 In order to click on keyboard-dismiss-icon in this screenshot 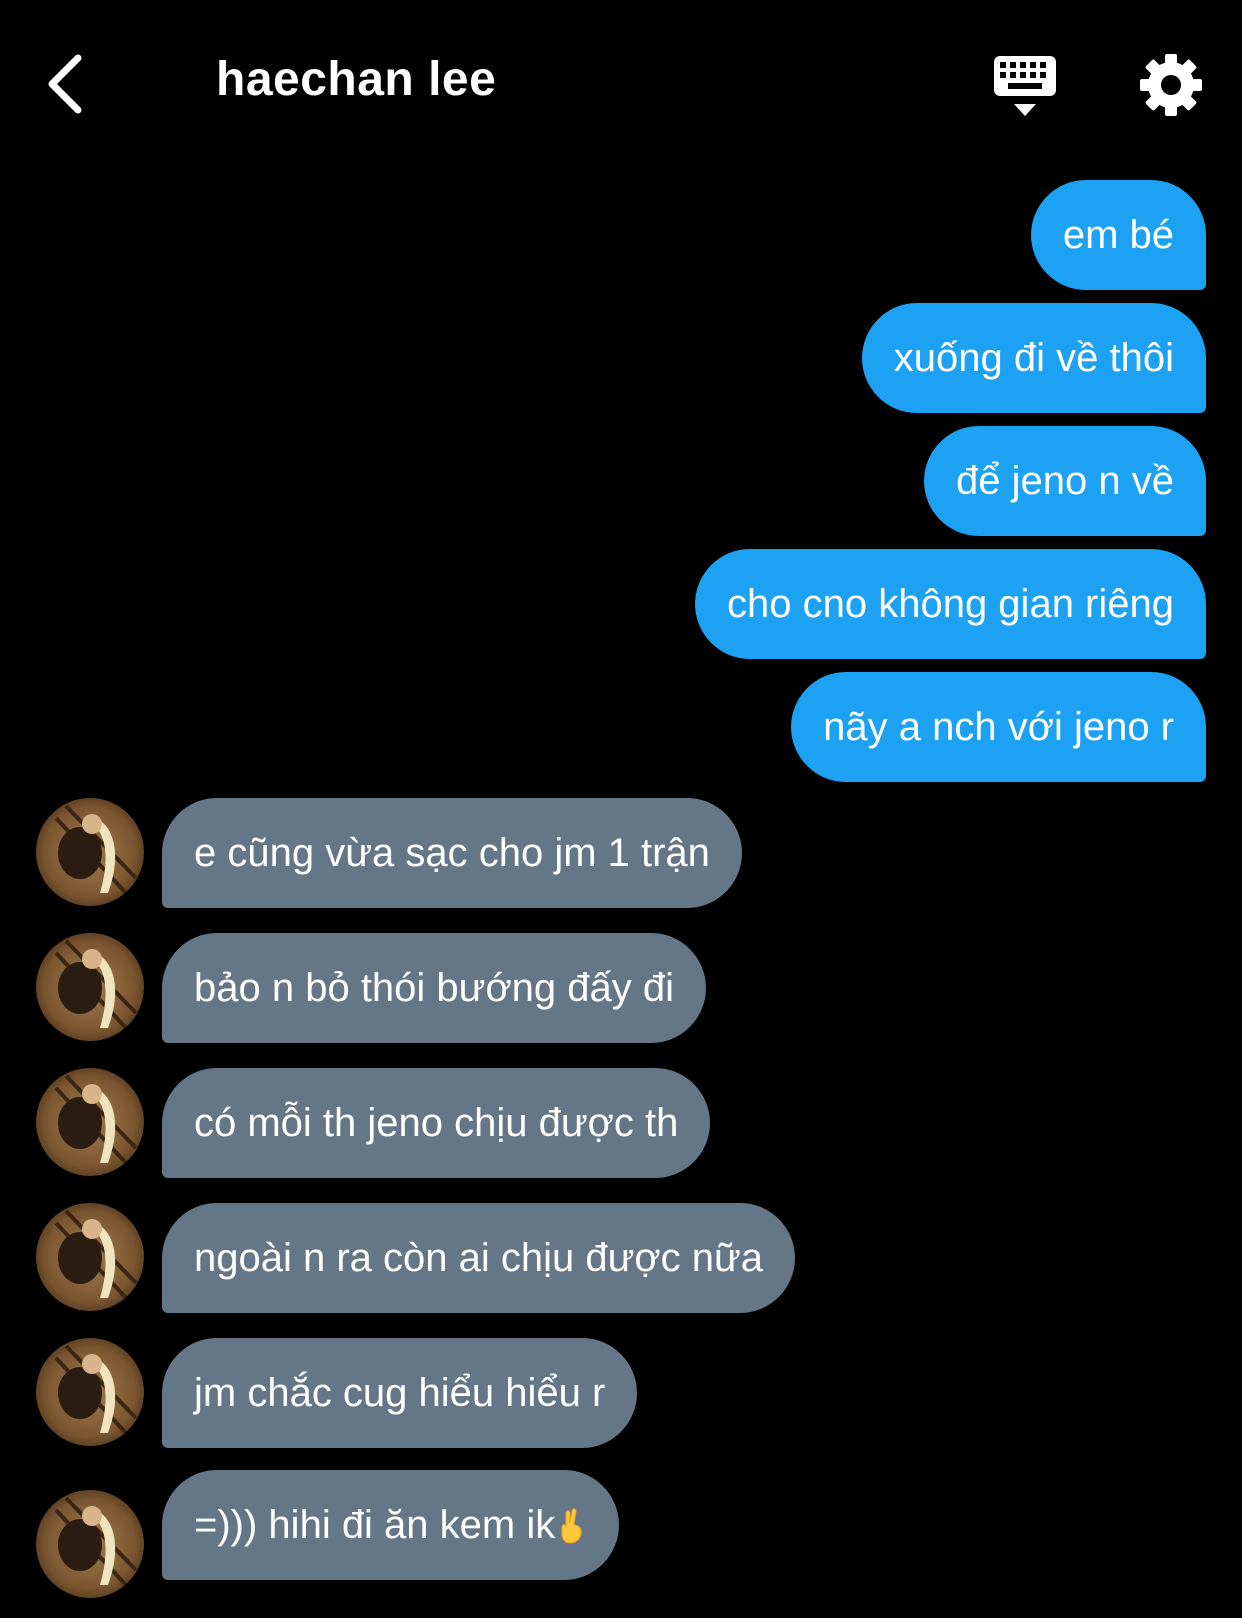, I will do `click(1025, 86)`.